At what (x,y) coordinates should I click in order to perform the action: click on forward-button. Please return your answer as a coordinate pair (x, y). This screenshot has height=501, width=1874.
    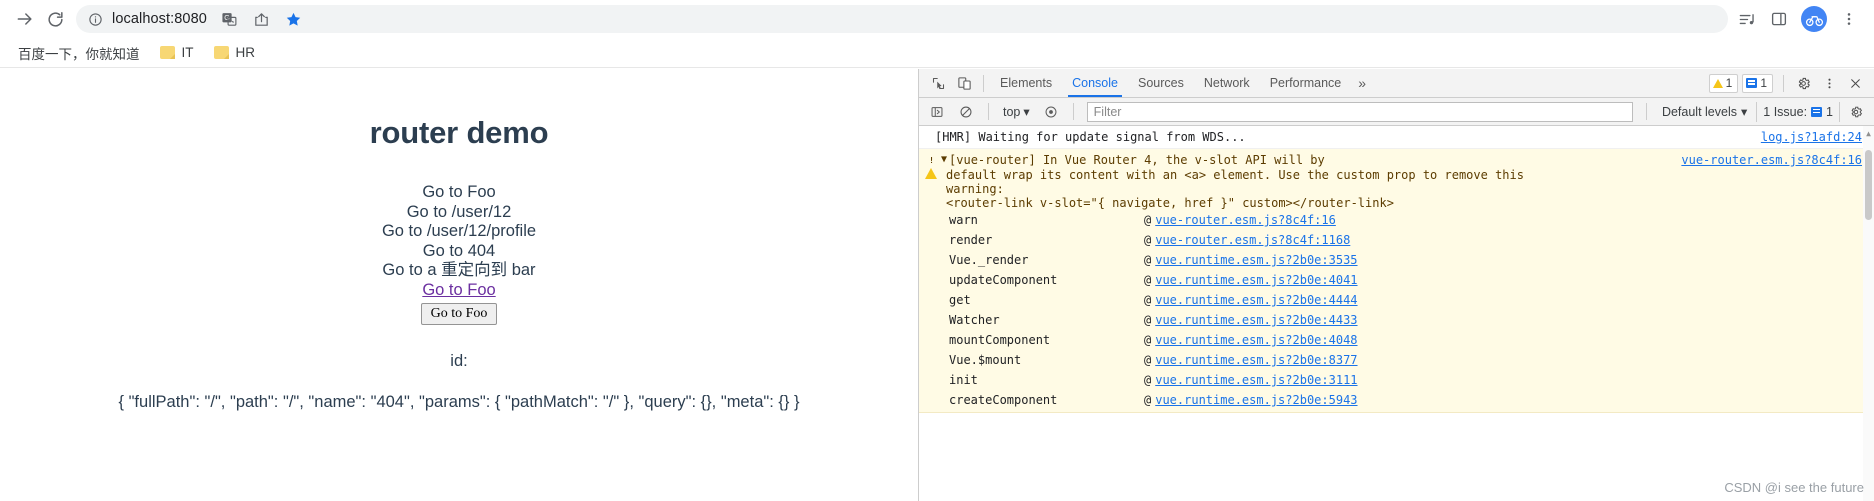
    Looking at the image, I should click on (25, 19).